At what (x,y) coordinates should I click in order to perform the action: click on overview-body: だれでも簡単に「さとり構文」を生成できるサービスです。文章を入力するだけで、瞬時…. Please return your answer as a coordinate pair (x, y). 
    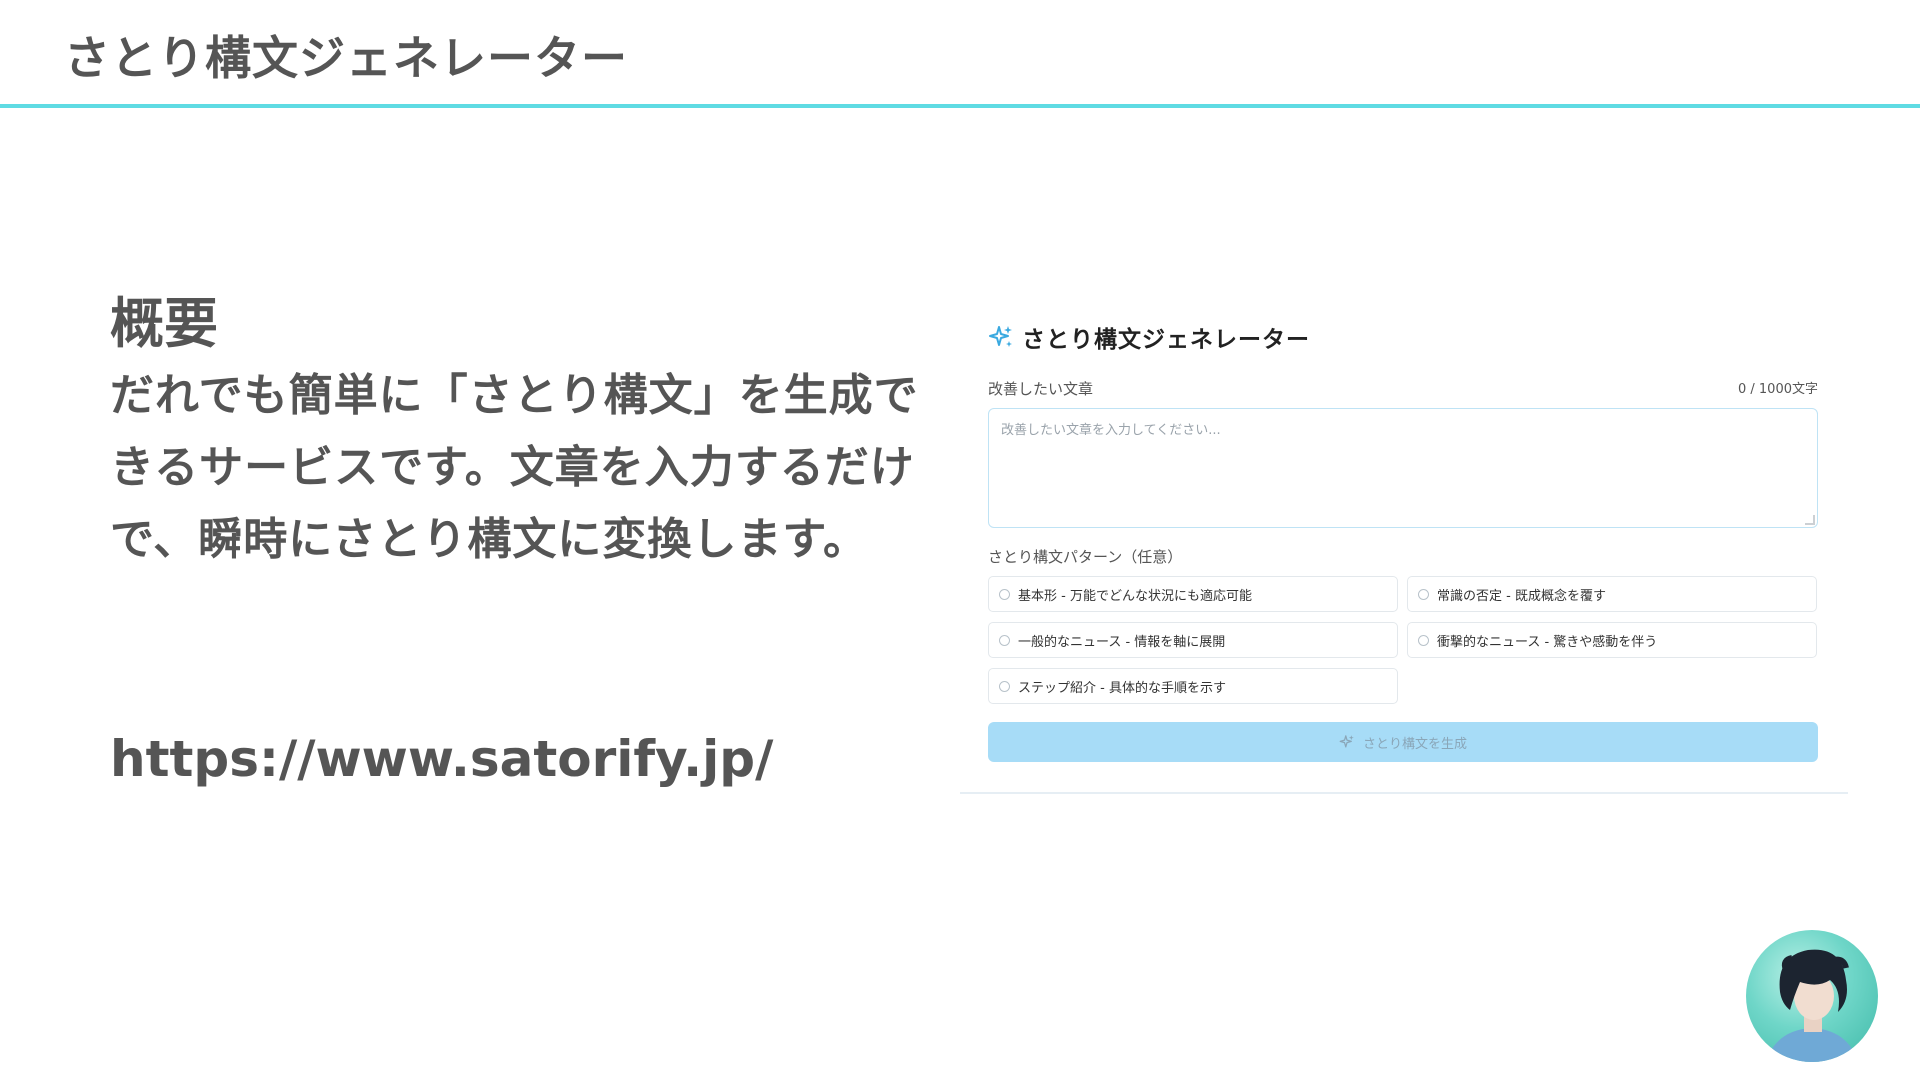
    Looking at the image, I should click on (514, 467).